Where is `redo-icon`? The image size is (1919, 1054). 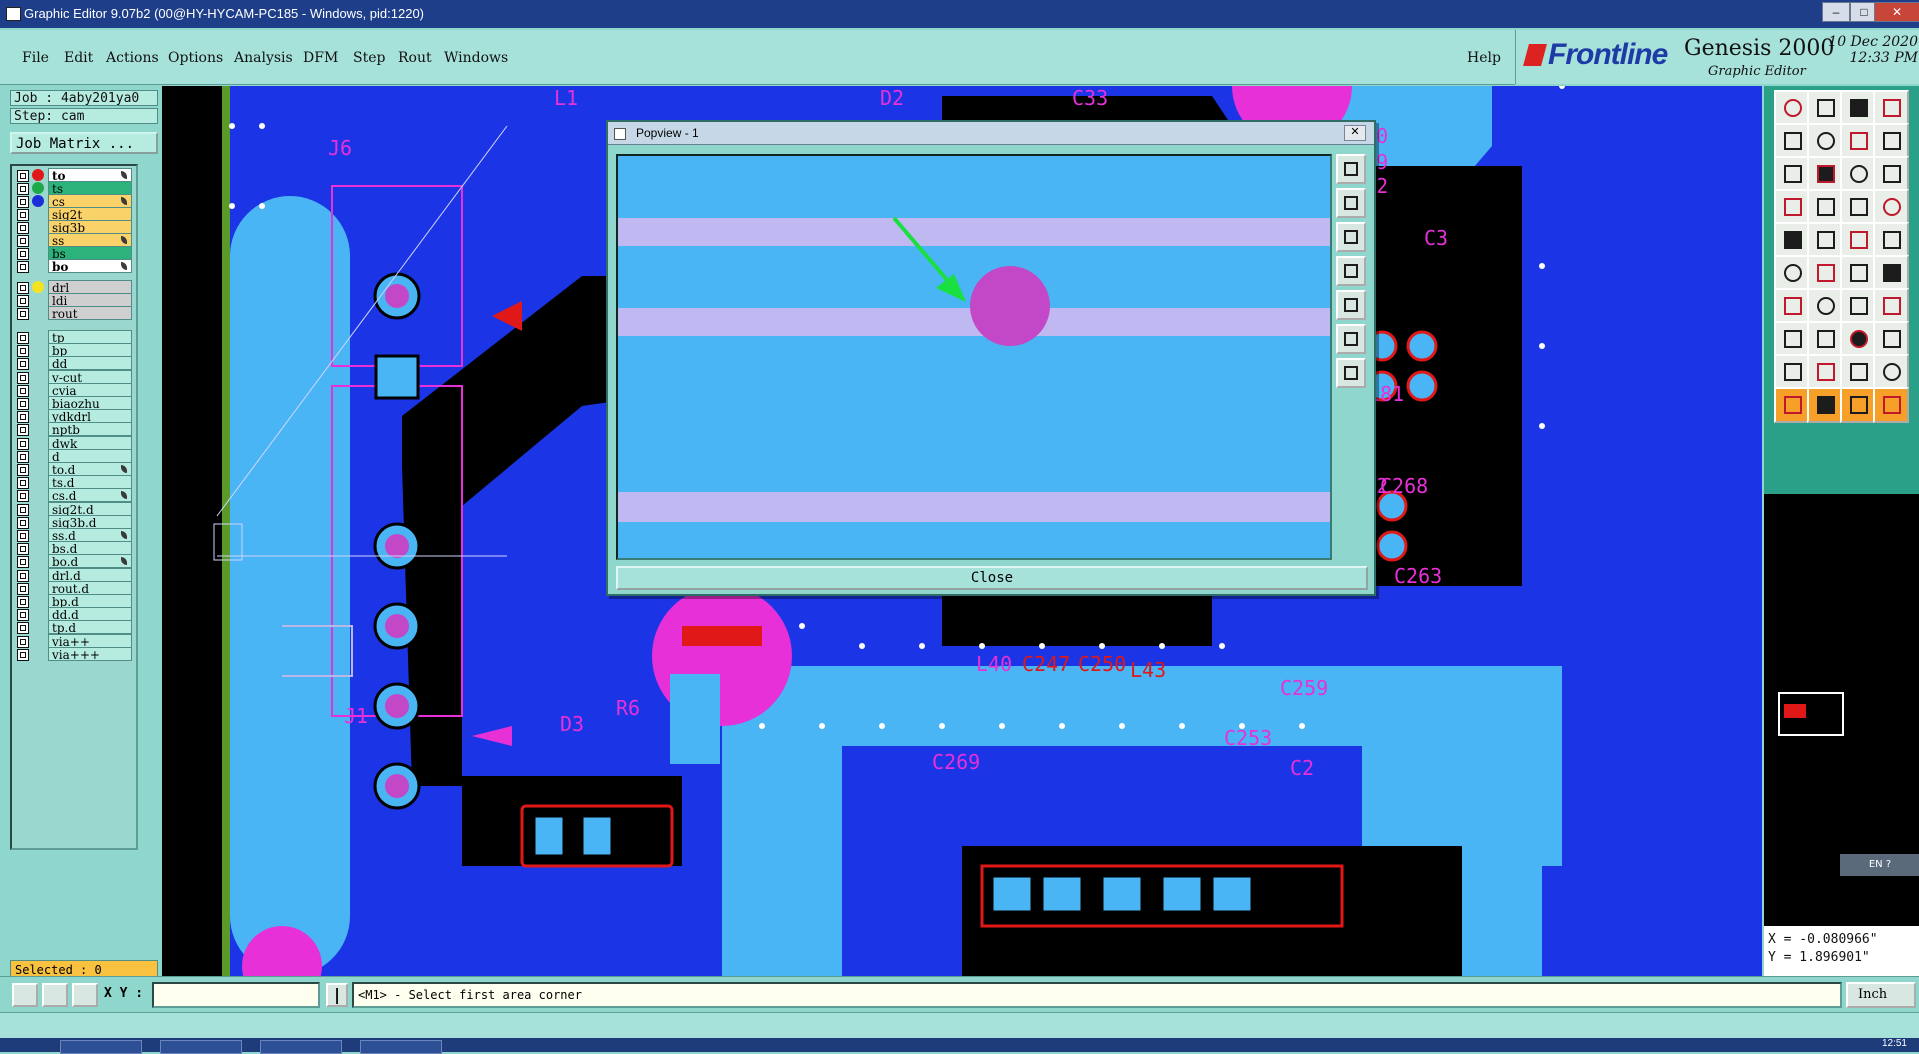 redo-icon is located at coordinates (1825, 141).